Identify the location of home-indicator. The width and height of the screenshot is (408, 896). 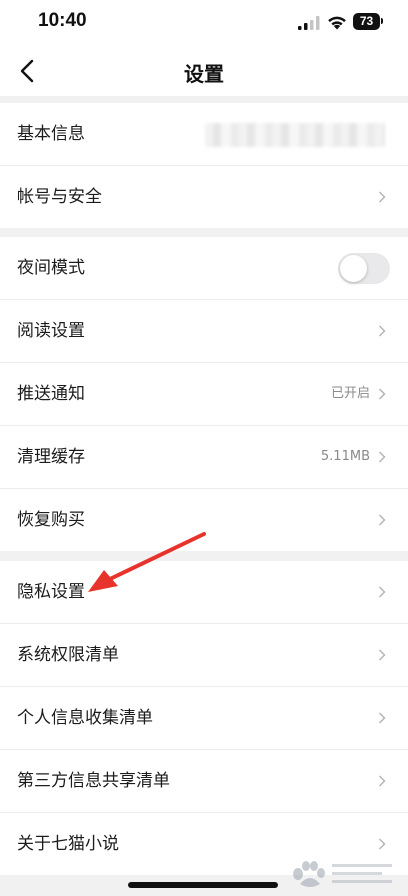
(203, 885).